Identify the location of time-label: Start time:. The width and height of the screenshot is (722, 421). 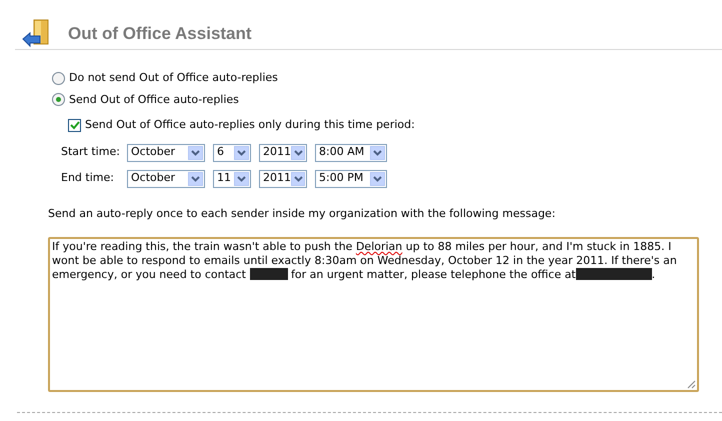
(90, 152).